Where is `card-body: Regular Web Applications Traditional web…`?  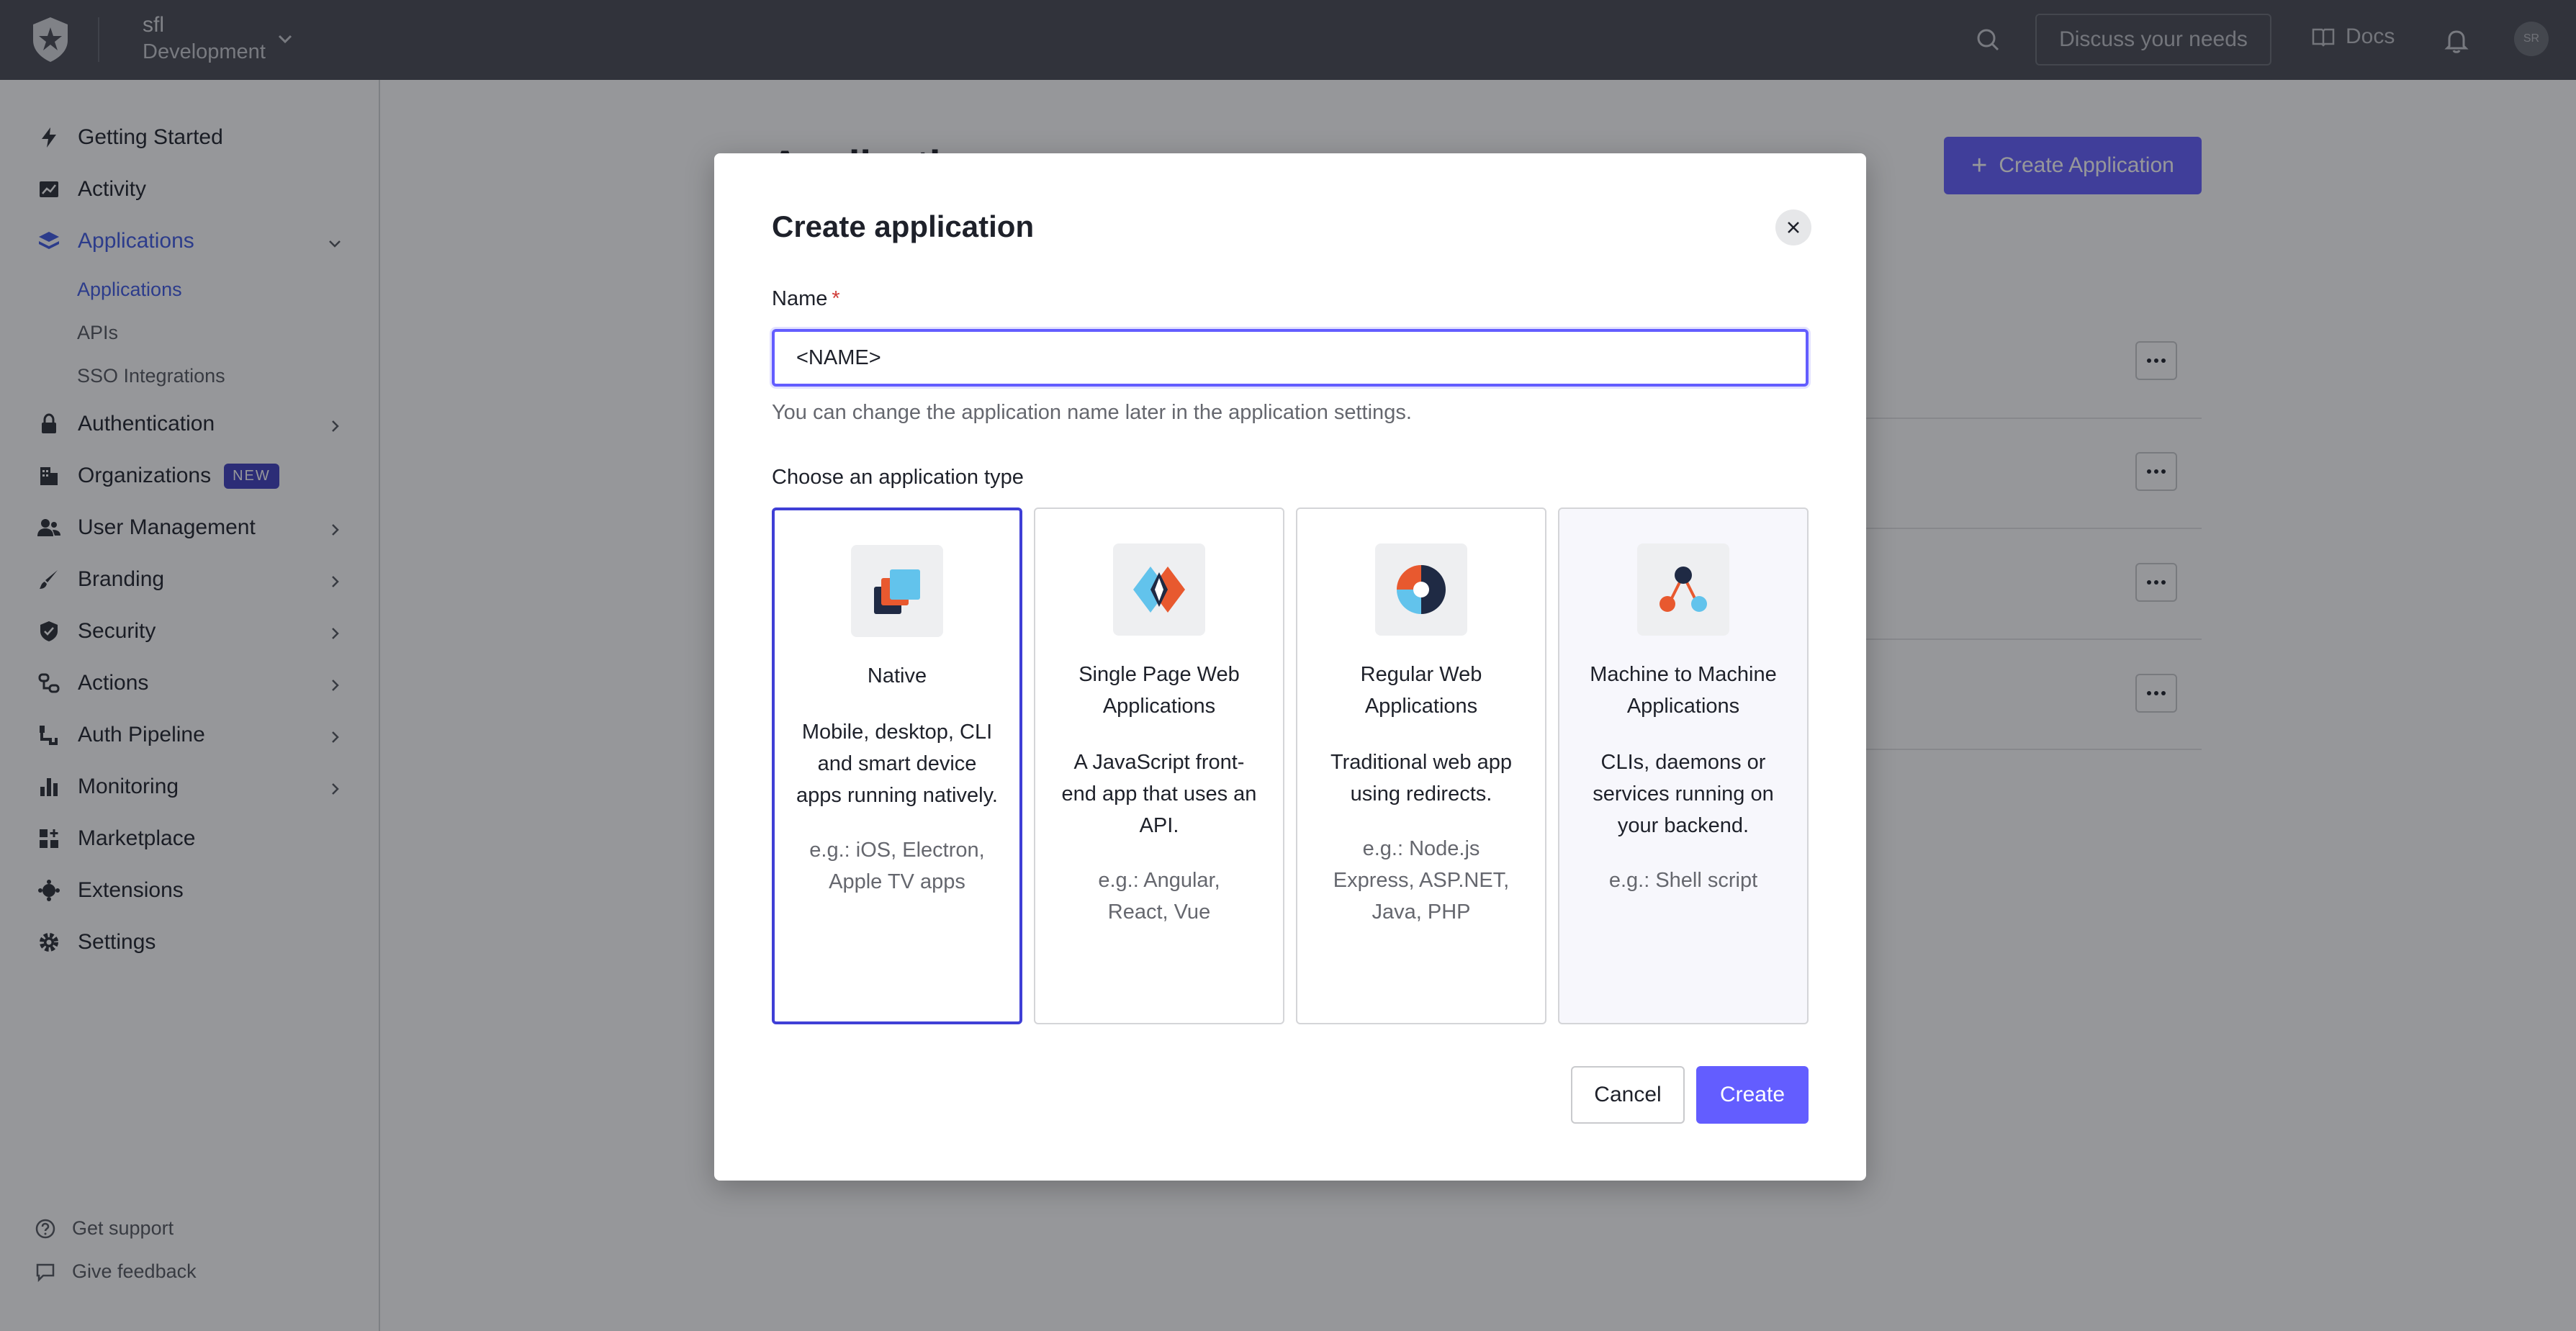
card-body: Regular Web Applications Traditional web… is located at coordinates (1421, 793).